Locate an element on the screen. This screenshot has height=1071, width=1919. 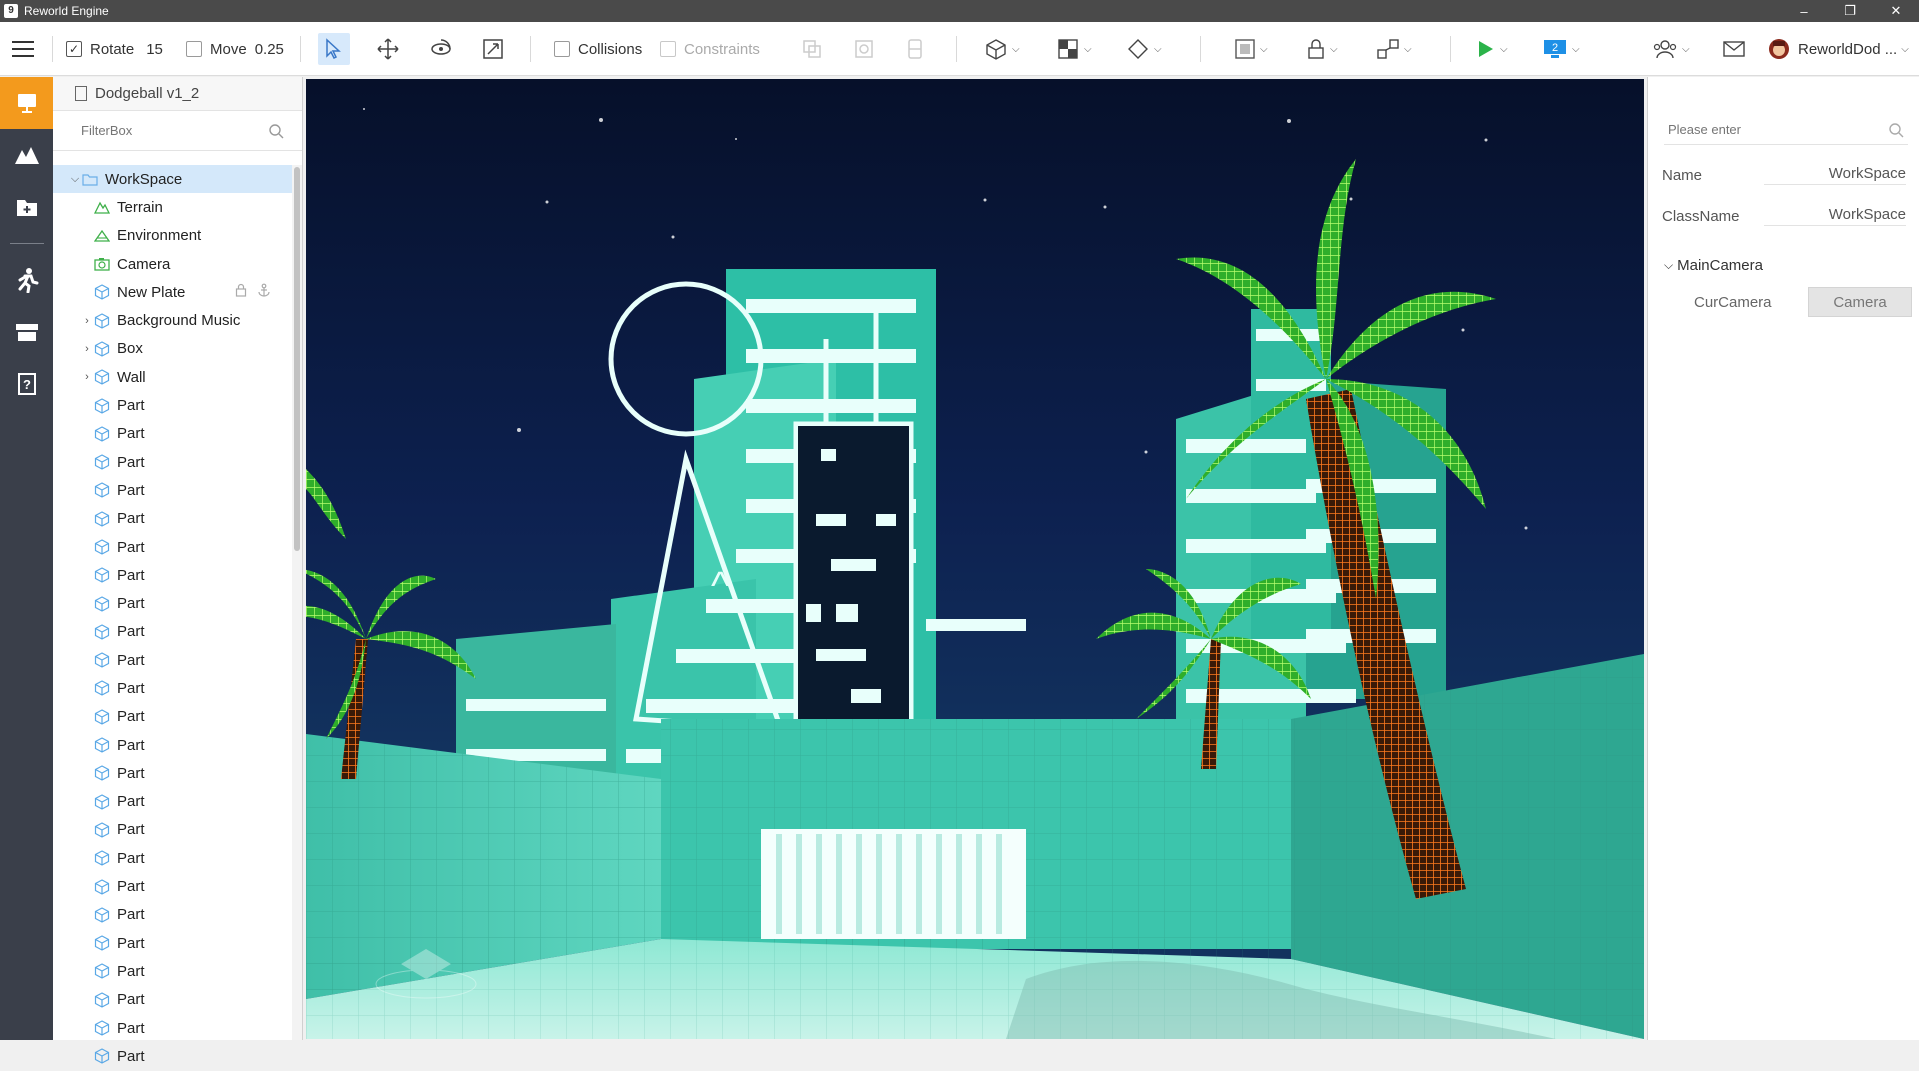
tree-item-background-music: › Background Music is located at coordinates (173, 320).